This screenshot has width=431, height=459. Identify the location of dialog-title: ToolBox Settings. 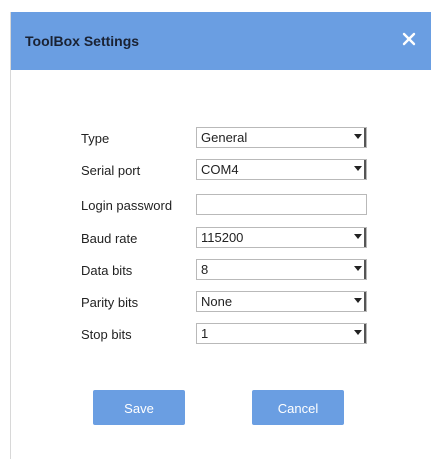
(82, 41).